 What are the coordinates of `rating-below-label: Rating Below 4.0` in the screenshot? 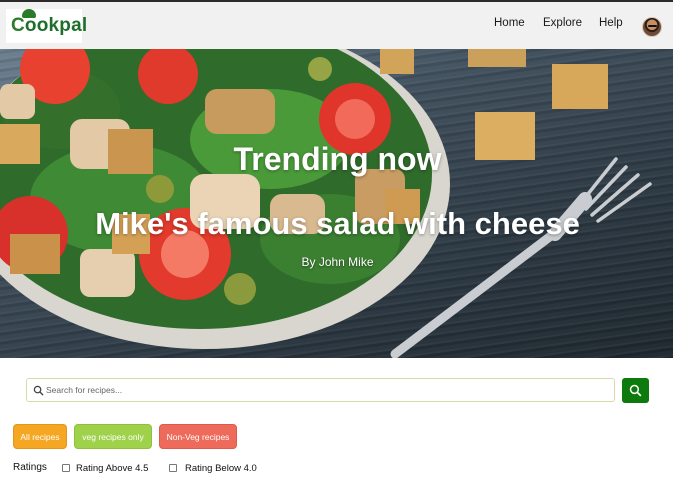 It's located at (221, 468).